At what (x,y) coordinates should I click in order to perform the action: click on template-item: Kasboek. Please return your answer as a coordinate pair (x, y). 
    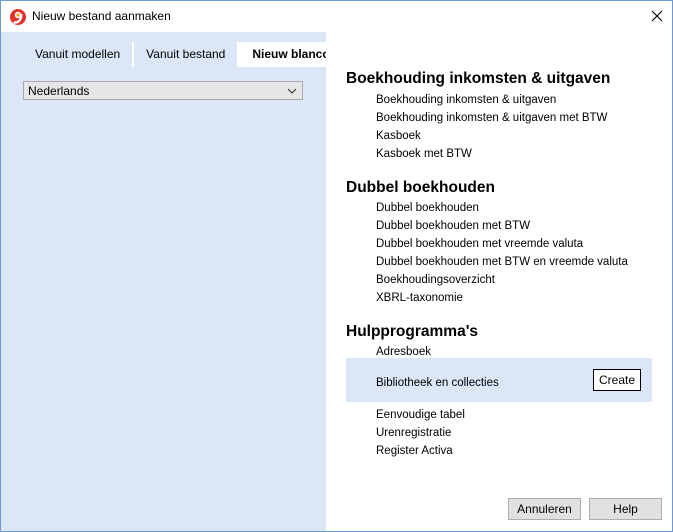
    Looking at the image, I should click on (398, 136).